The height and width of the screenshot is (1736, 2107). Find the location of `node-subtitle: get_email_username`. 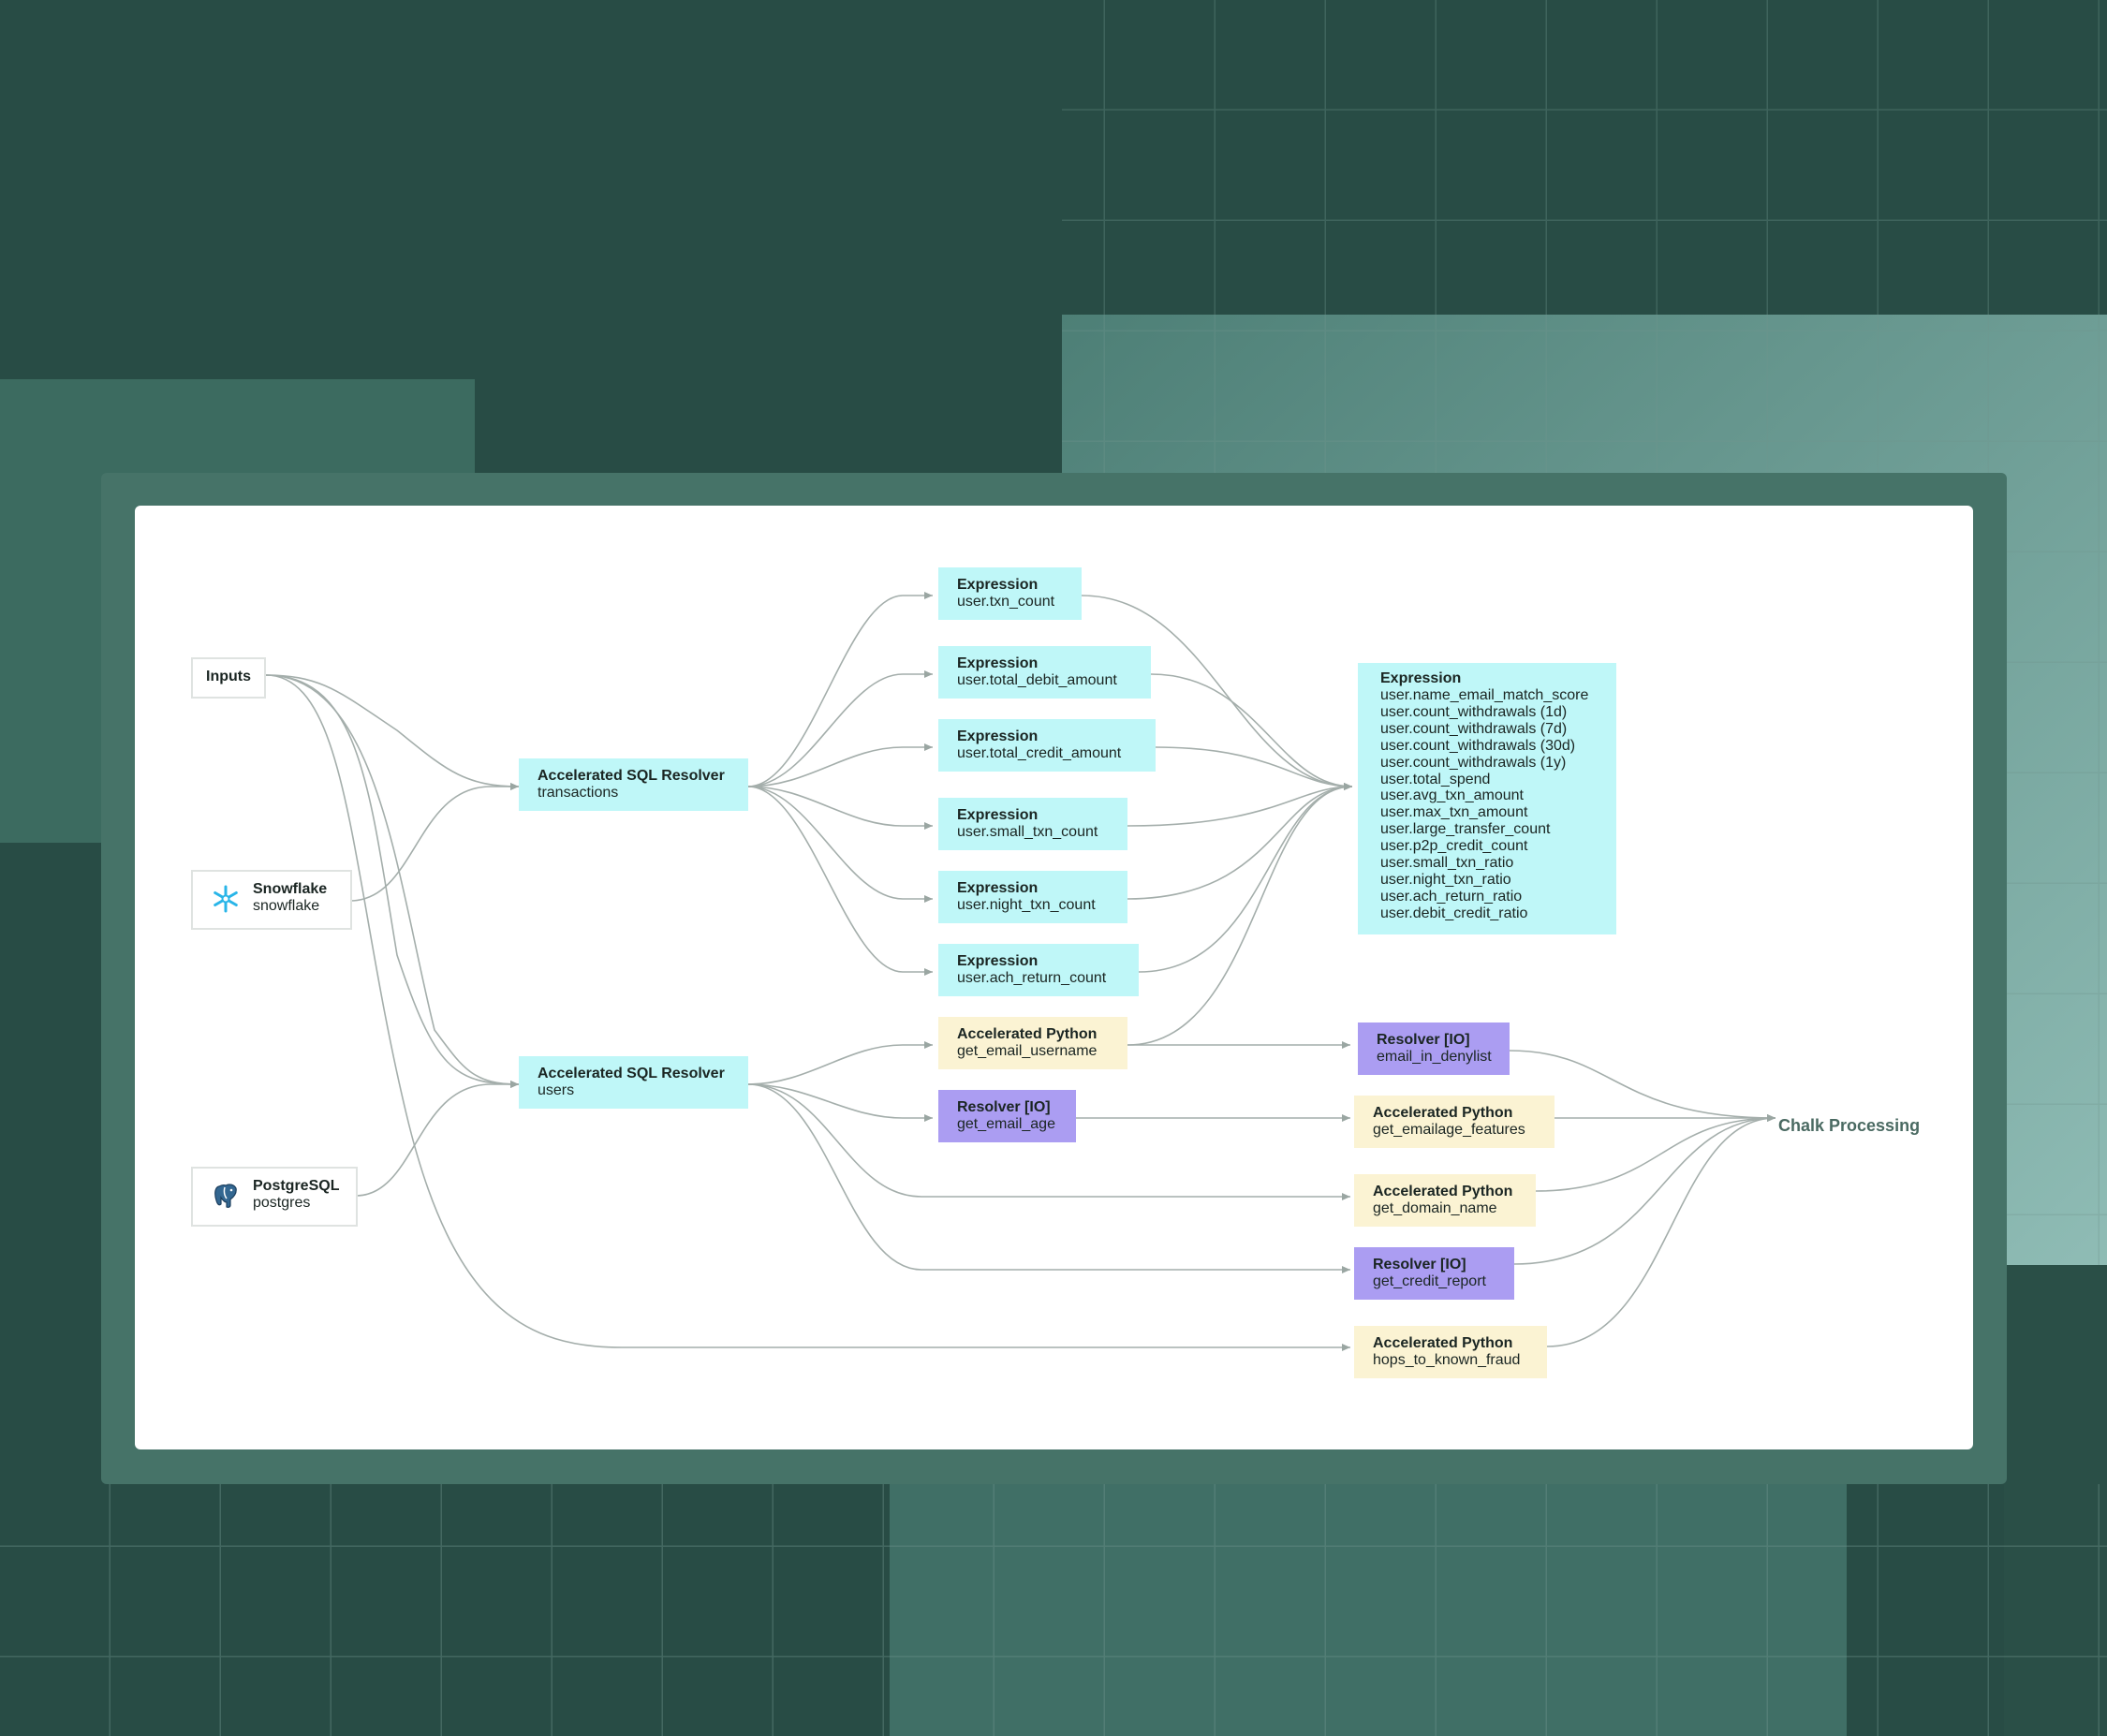

node-subtitle: get_email_username is located at coordinates (1027, 1051).